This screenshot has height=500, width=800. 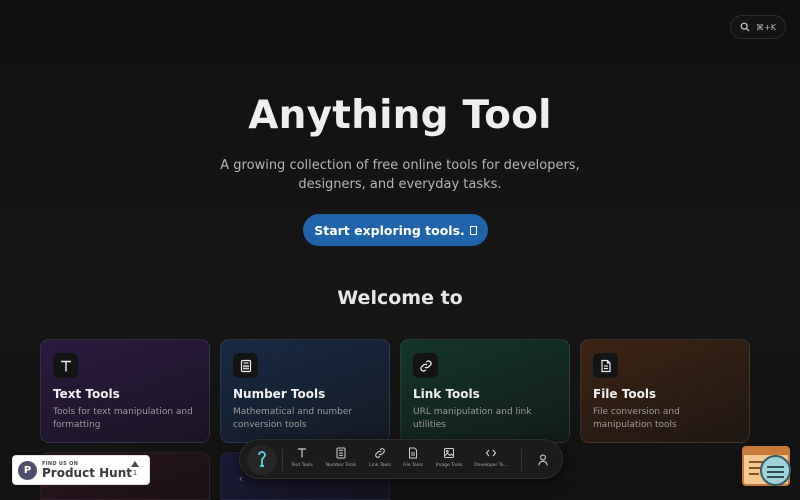 What do you see at coordinates (745, 27) in the screenshot?
I see `search-icon` at bounding box center [745, 27].